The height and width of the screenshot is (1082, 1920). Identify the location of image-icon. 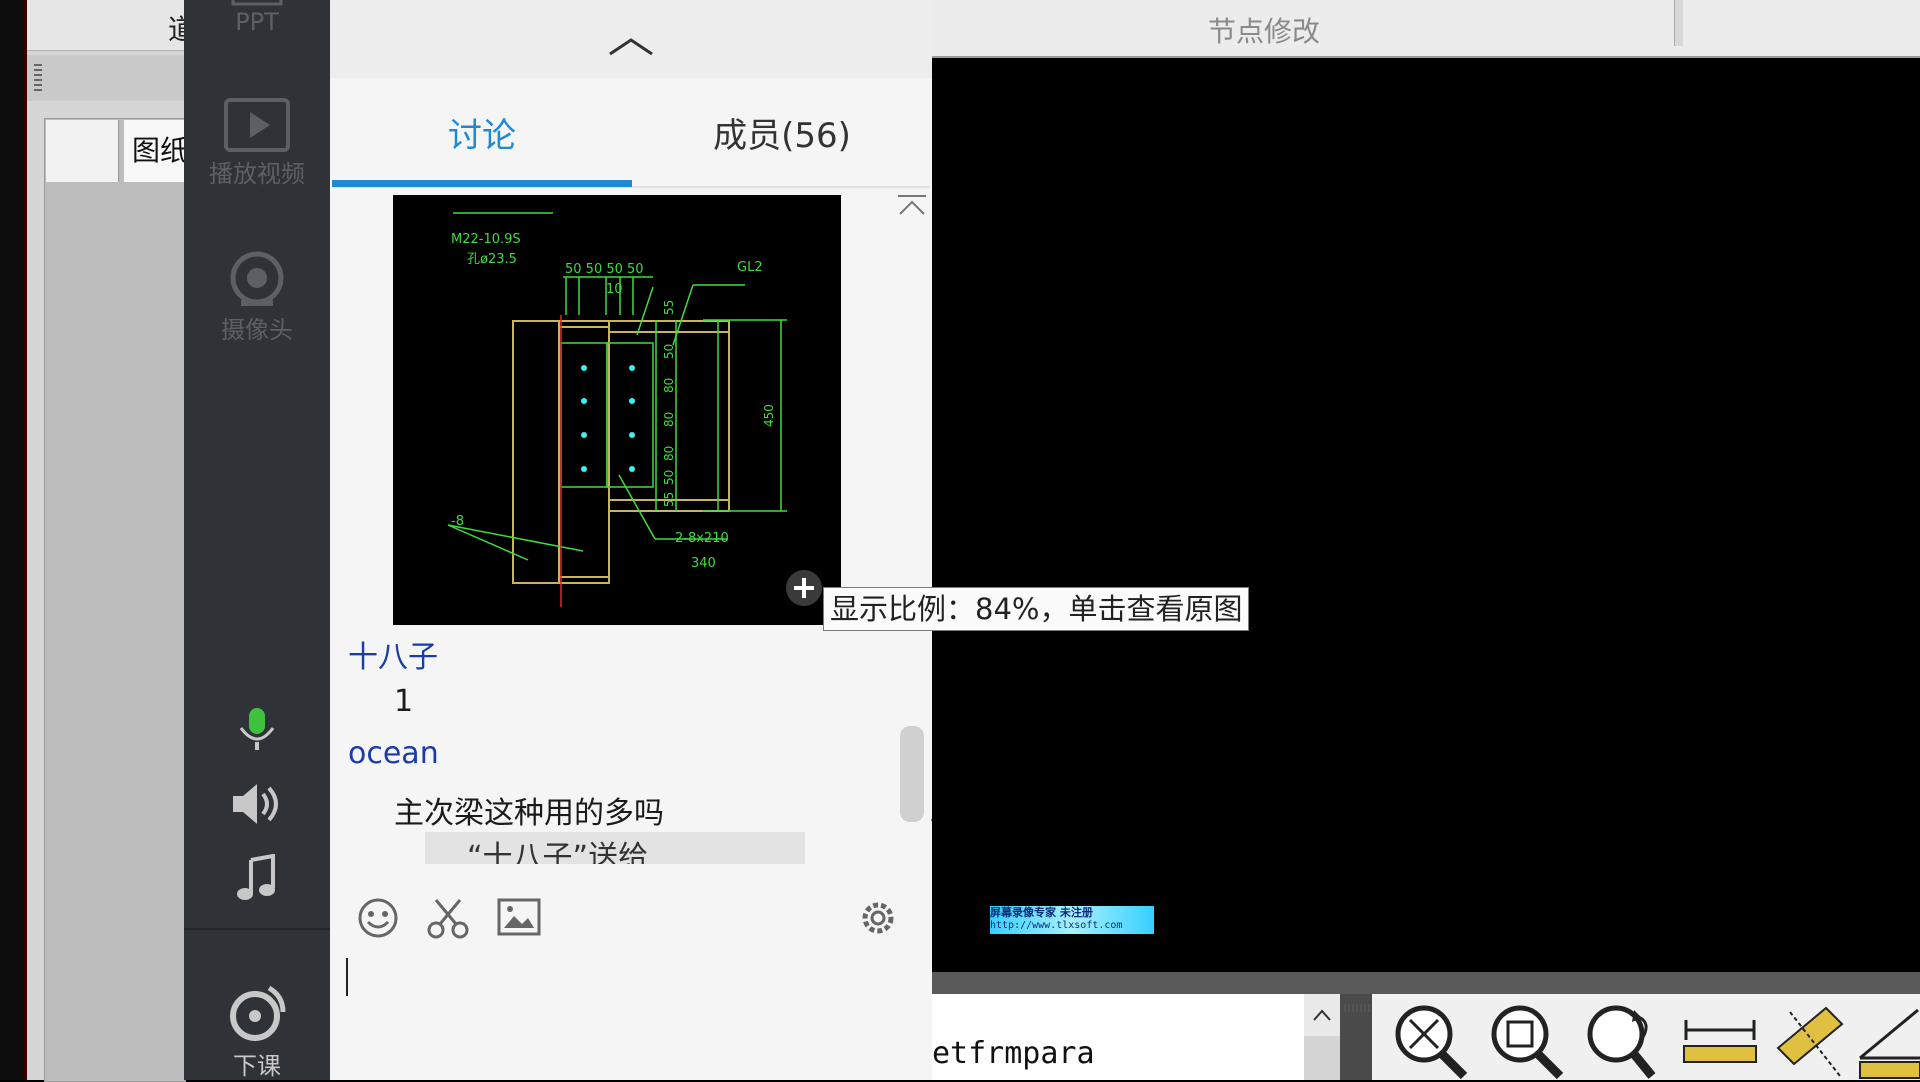
(519, 918).